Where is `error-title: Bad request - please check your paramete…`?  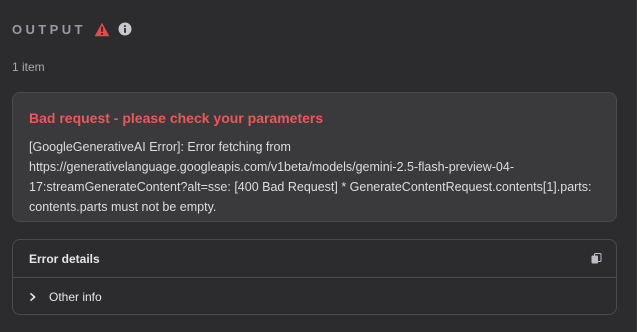 error-title: Bad request - please check your paramete… is located at coordinates (176, 118).